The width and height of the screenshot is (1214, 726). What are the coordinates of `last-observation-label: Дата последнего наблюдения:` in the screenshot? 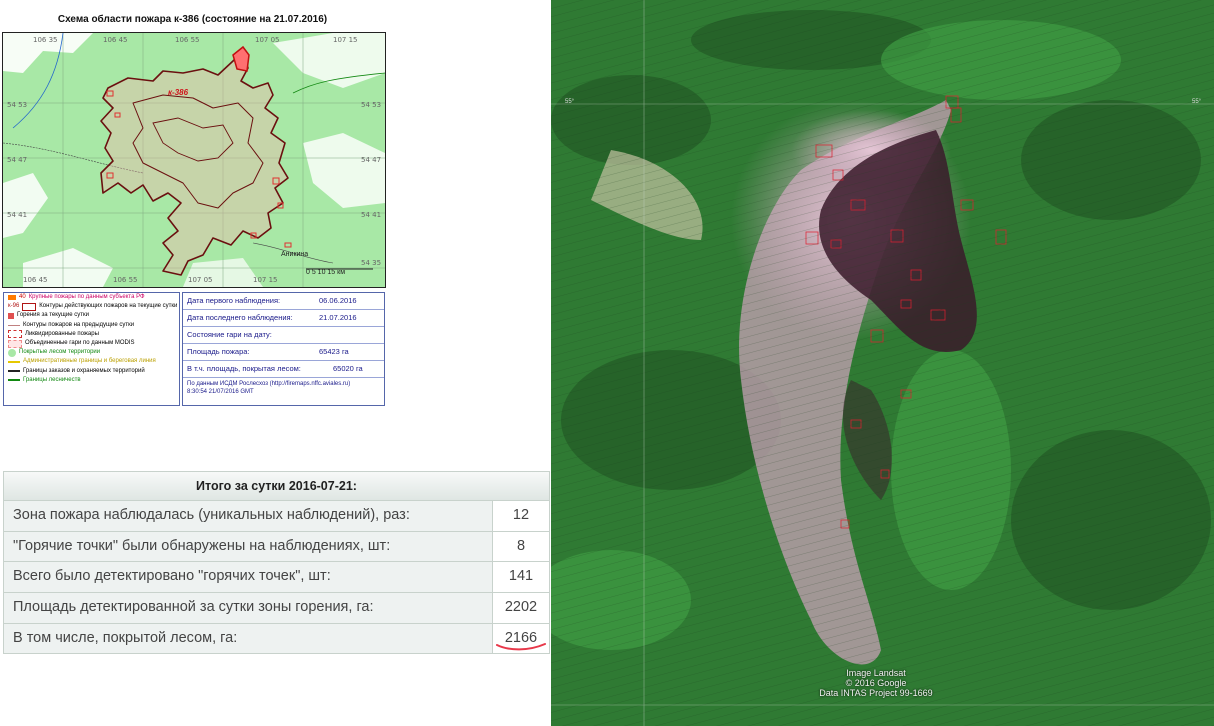 It's located at (240, 317).